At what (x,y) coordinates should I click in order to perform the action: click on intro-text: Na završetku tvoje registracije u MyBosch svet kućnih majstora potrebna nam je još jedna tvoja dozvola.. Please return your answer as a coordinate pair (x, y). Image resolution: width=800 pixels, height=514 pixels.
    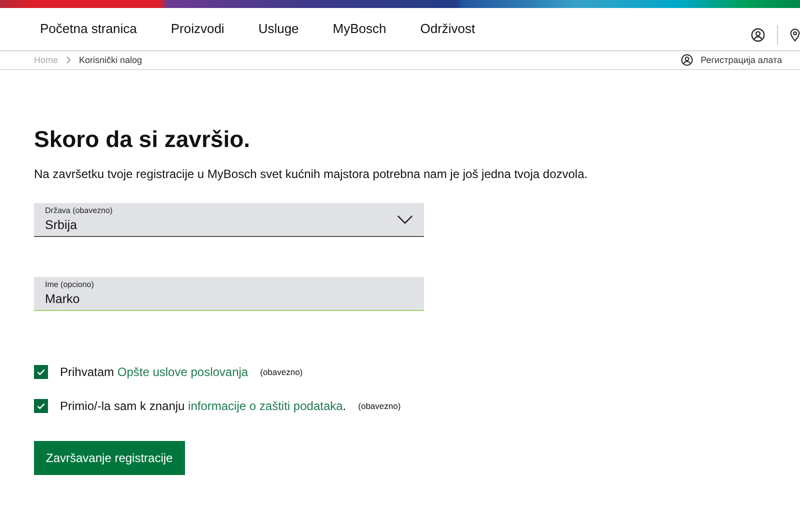
    Looking at the image, I should click on (311, 174).